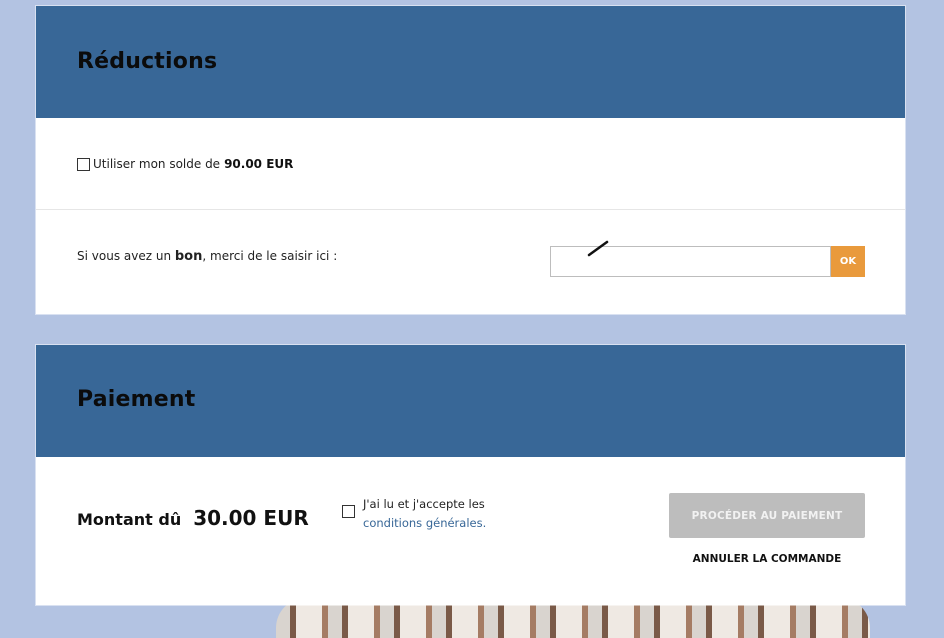 This screenshot has height=638, width=944. Describe the element at coordinates (136, 399) in the screenshot. I see `payment-title: Paiement` at that location.